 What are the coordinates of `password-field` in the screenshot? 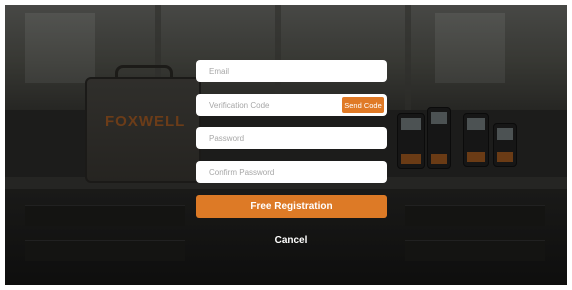 It's located at (291, 138).